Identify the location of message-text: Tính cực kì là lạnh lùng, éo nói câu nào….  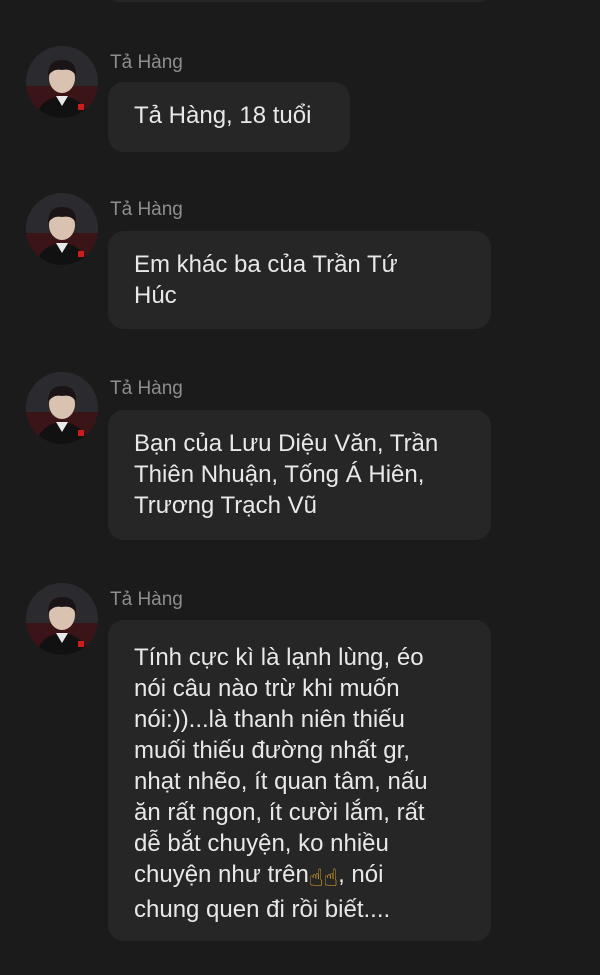
(281, 766).